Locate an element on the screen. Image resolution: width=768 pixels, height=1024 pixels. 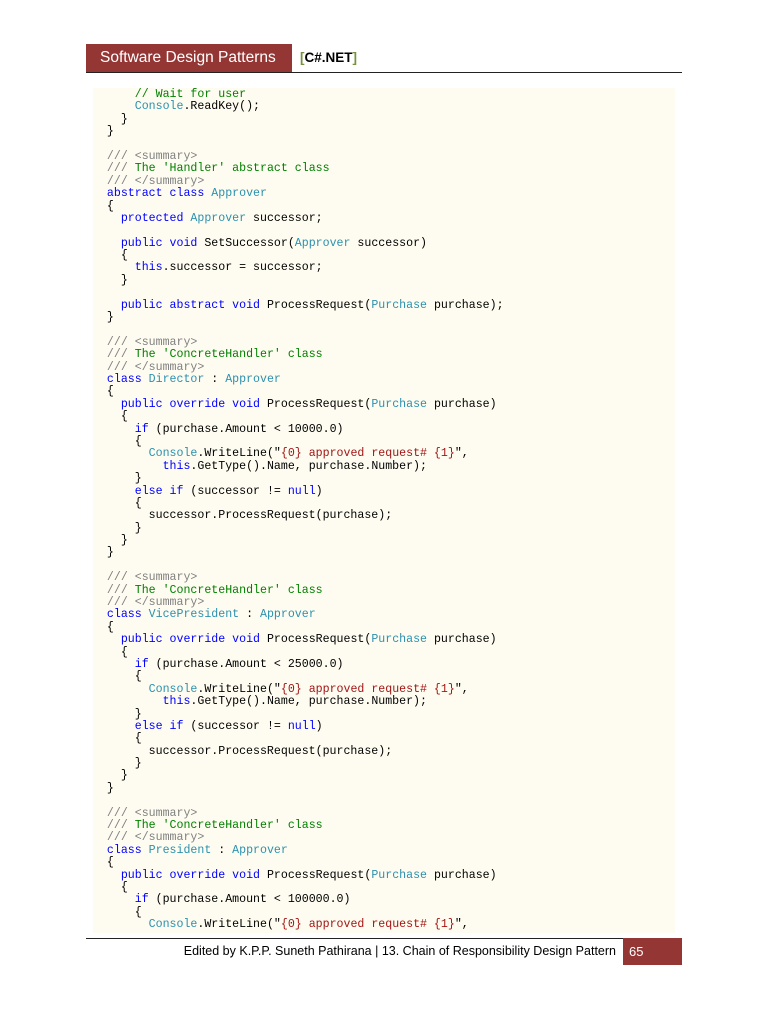
code-token: successor.ProcessRequest(purchase); is located at coordinates (243, 516).